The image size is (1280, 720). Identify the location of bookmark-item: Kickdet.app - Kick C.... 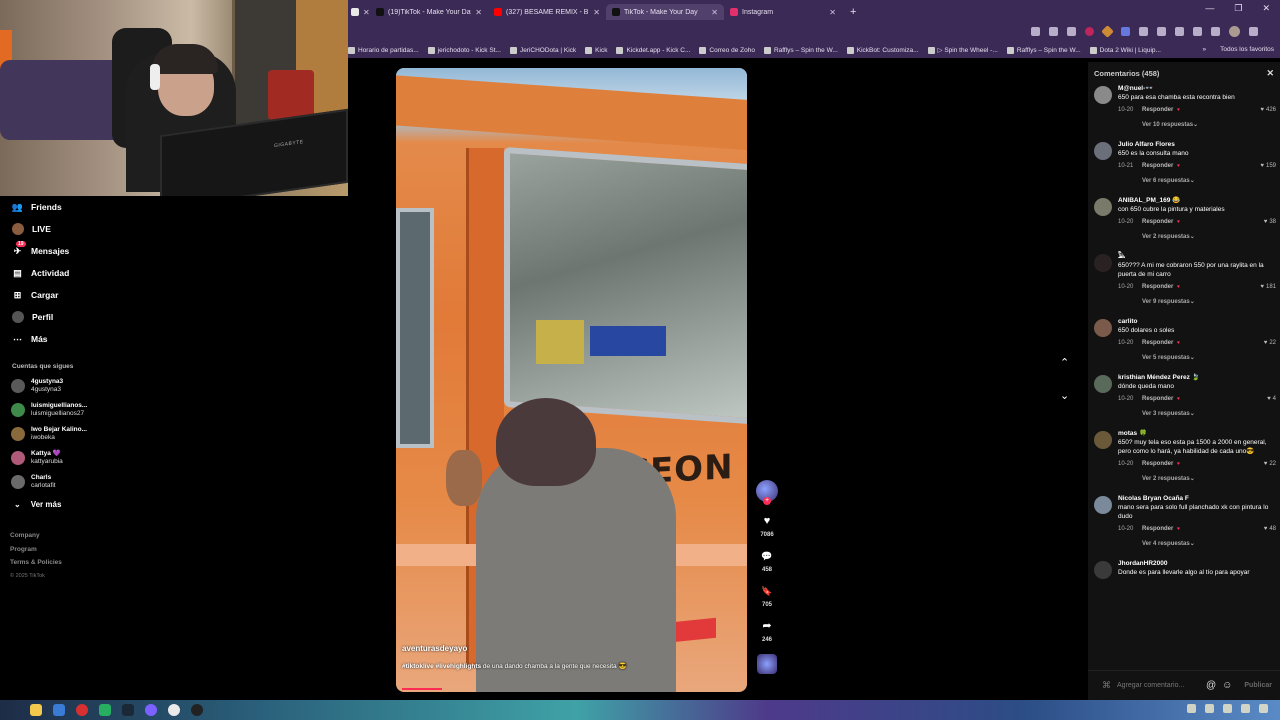
(653, 50).